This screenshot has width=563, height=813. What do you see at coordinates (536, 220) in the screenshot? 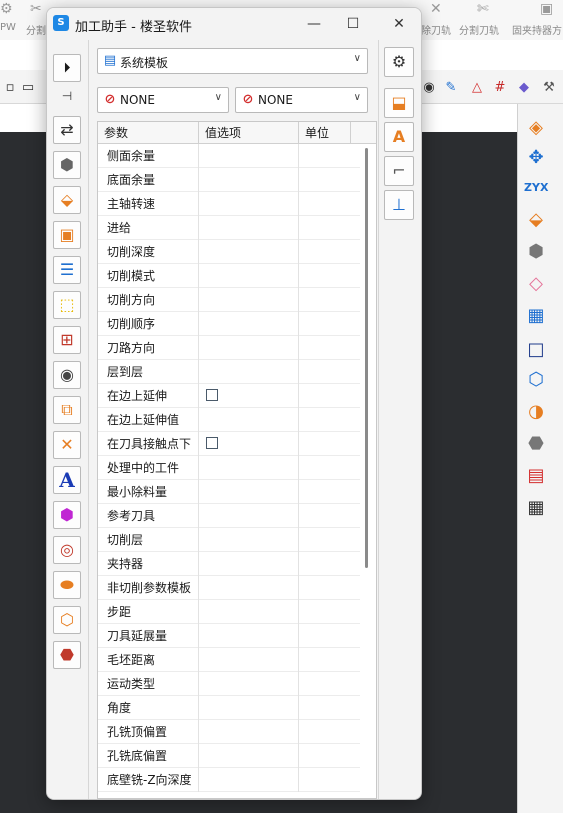
I see `feature-icon: ⬙` at bounding box center [536, 220].